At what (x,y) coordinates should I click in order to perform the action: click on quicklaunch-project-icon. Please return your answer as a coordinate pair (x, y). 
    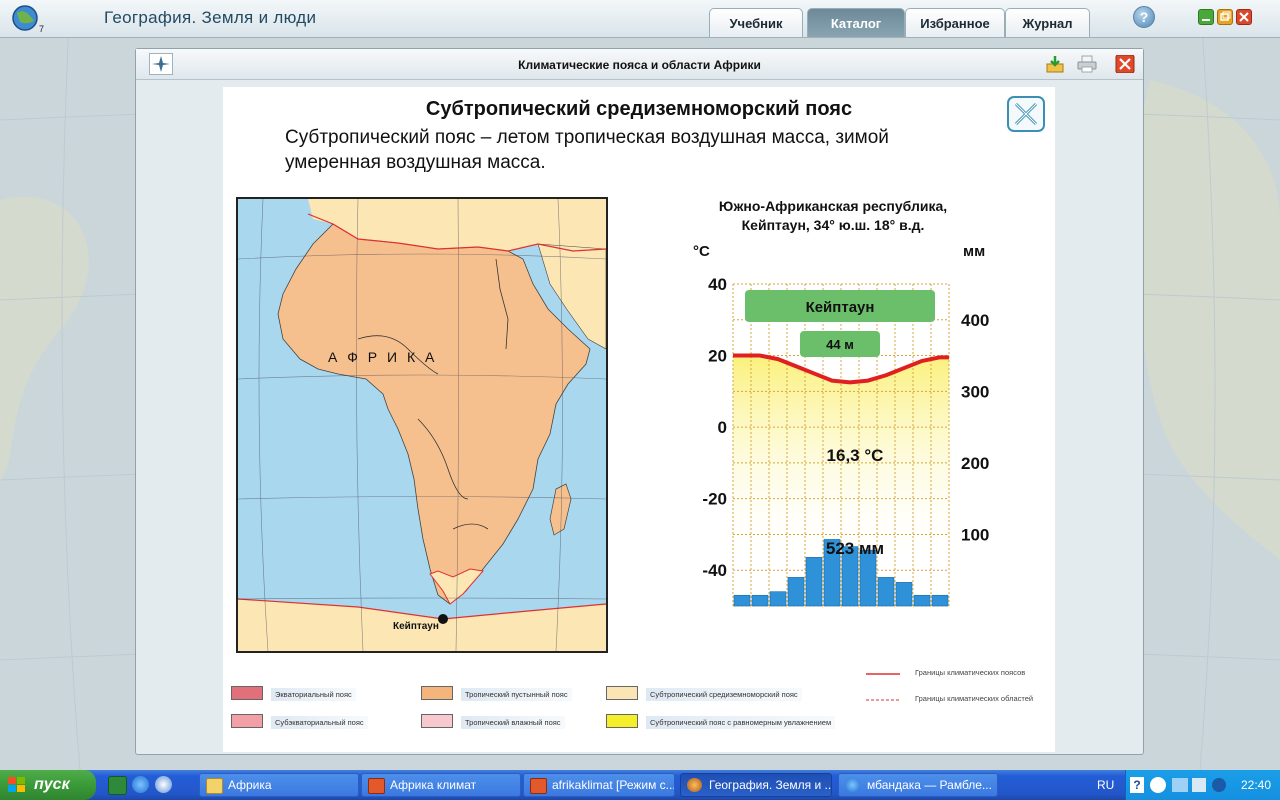
    Looking at the image, I should click on (117, 785).